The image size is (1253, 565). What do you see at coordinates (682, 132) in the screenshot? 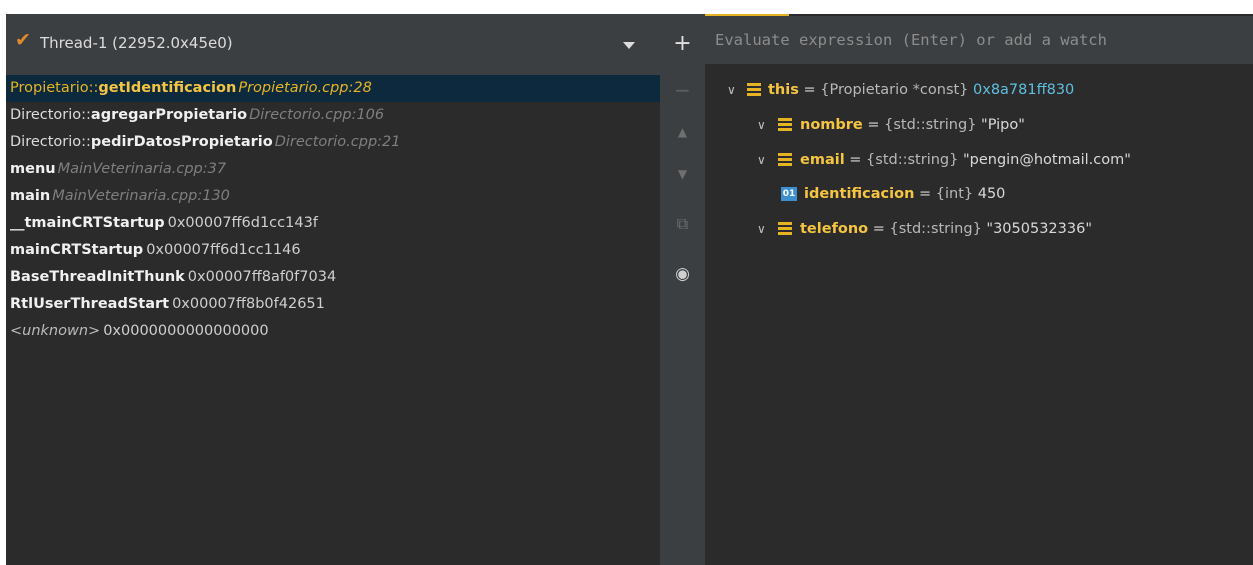
I see `move-up-button: ▲` at bounding box center [682, 132].